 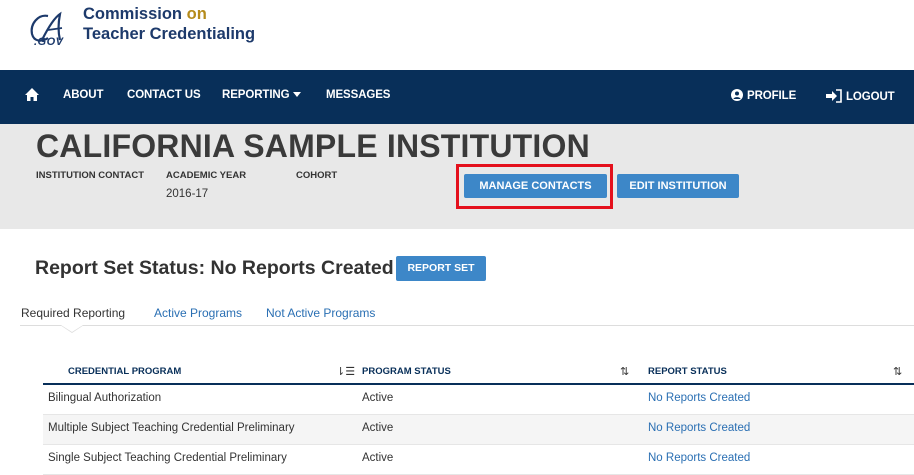 I want to click on tabs-divider, so click(x=467, y=325).